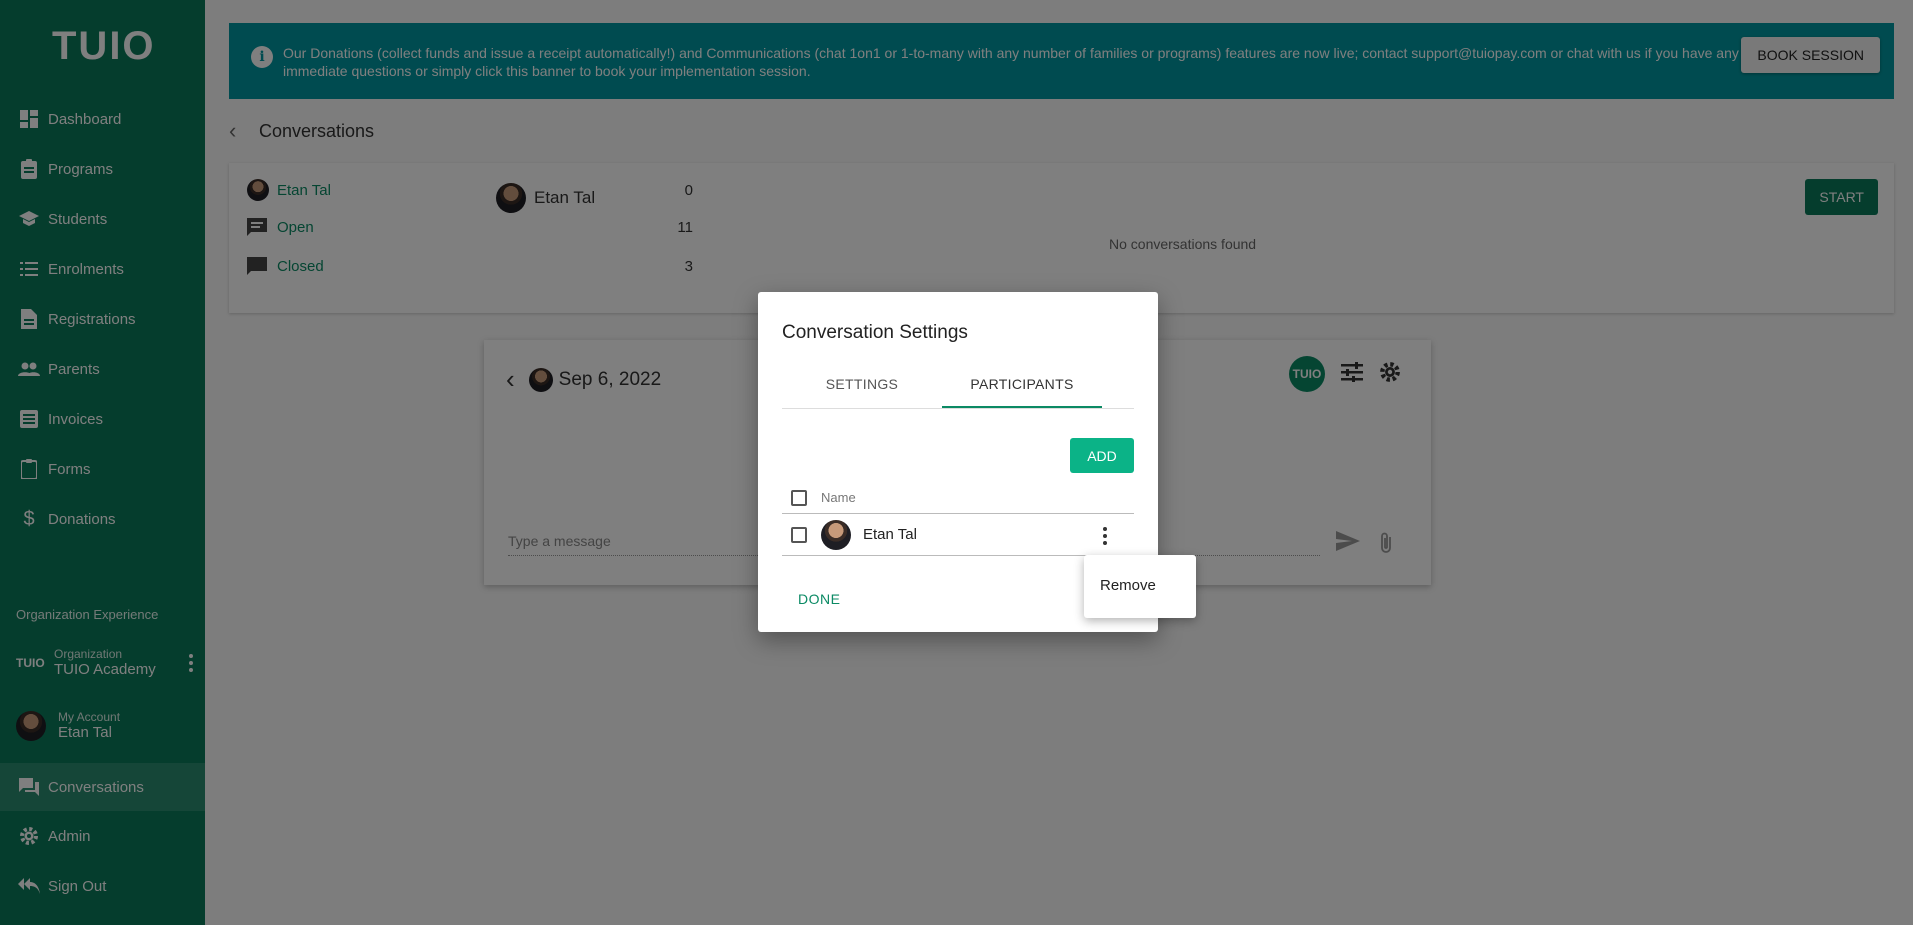  What do you see at coordinates (799, 534) in the screenshot?
I see `row-checkbox` at bounding box center [799, 534].